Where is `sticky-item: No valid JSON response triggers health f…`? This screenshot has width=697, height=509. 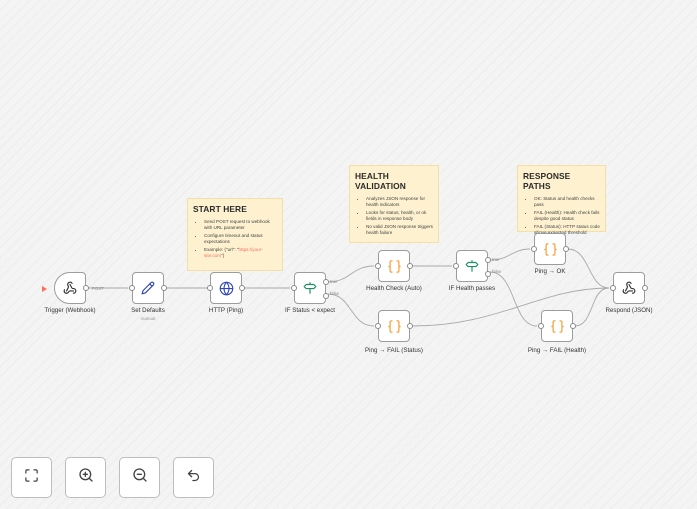
sticky-item: No valid JSON response triggers health f… is located at coordinates (399, 230).